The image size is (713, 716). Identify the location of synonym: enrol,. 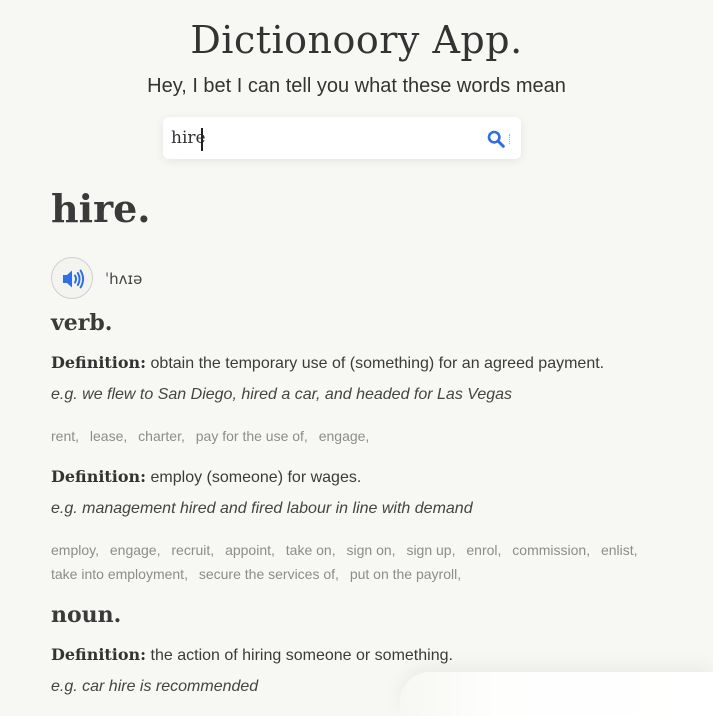
(483, 550).